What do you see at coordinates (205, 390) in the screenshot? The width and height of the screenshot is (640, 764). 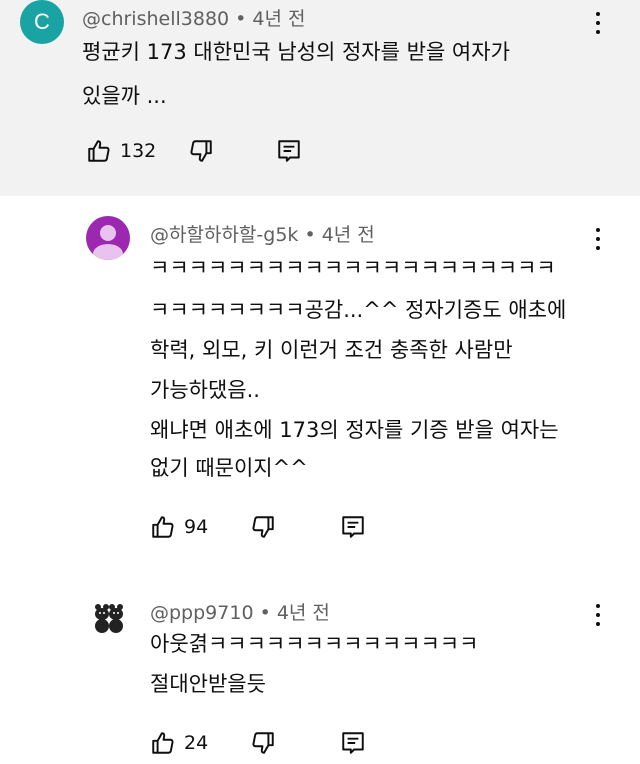 I see `comment-text-line: 가능하댔음..` at bounding box center [205, 390].